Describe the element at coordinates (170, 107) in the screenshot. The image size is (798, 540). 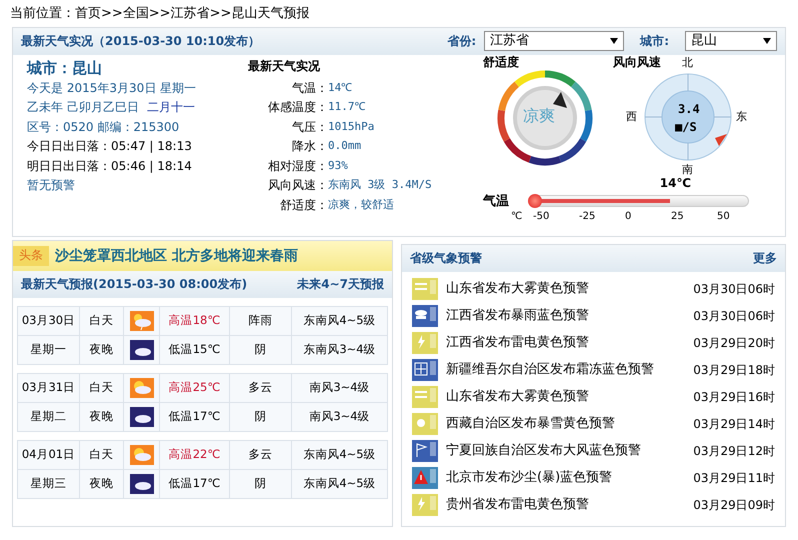
I see `info-text: 二月十一` at that location.